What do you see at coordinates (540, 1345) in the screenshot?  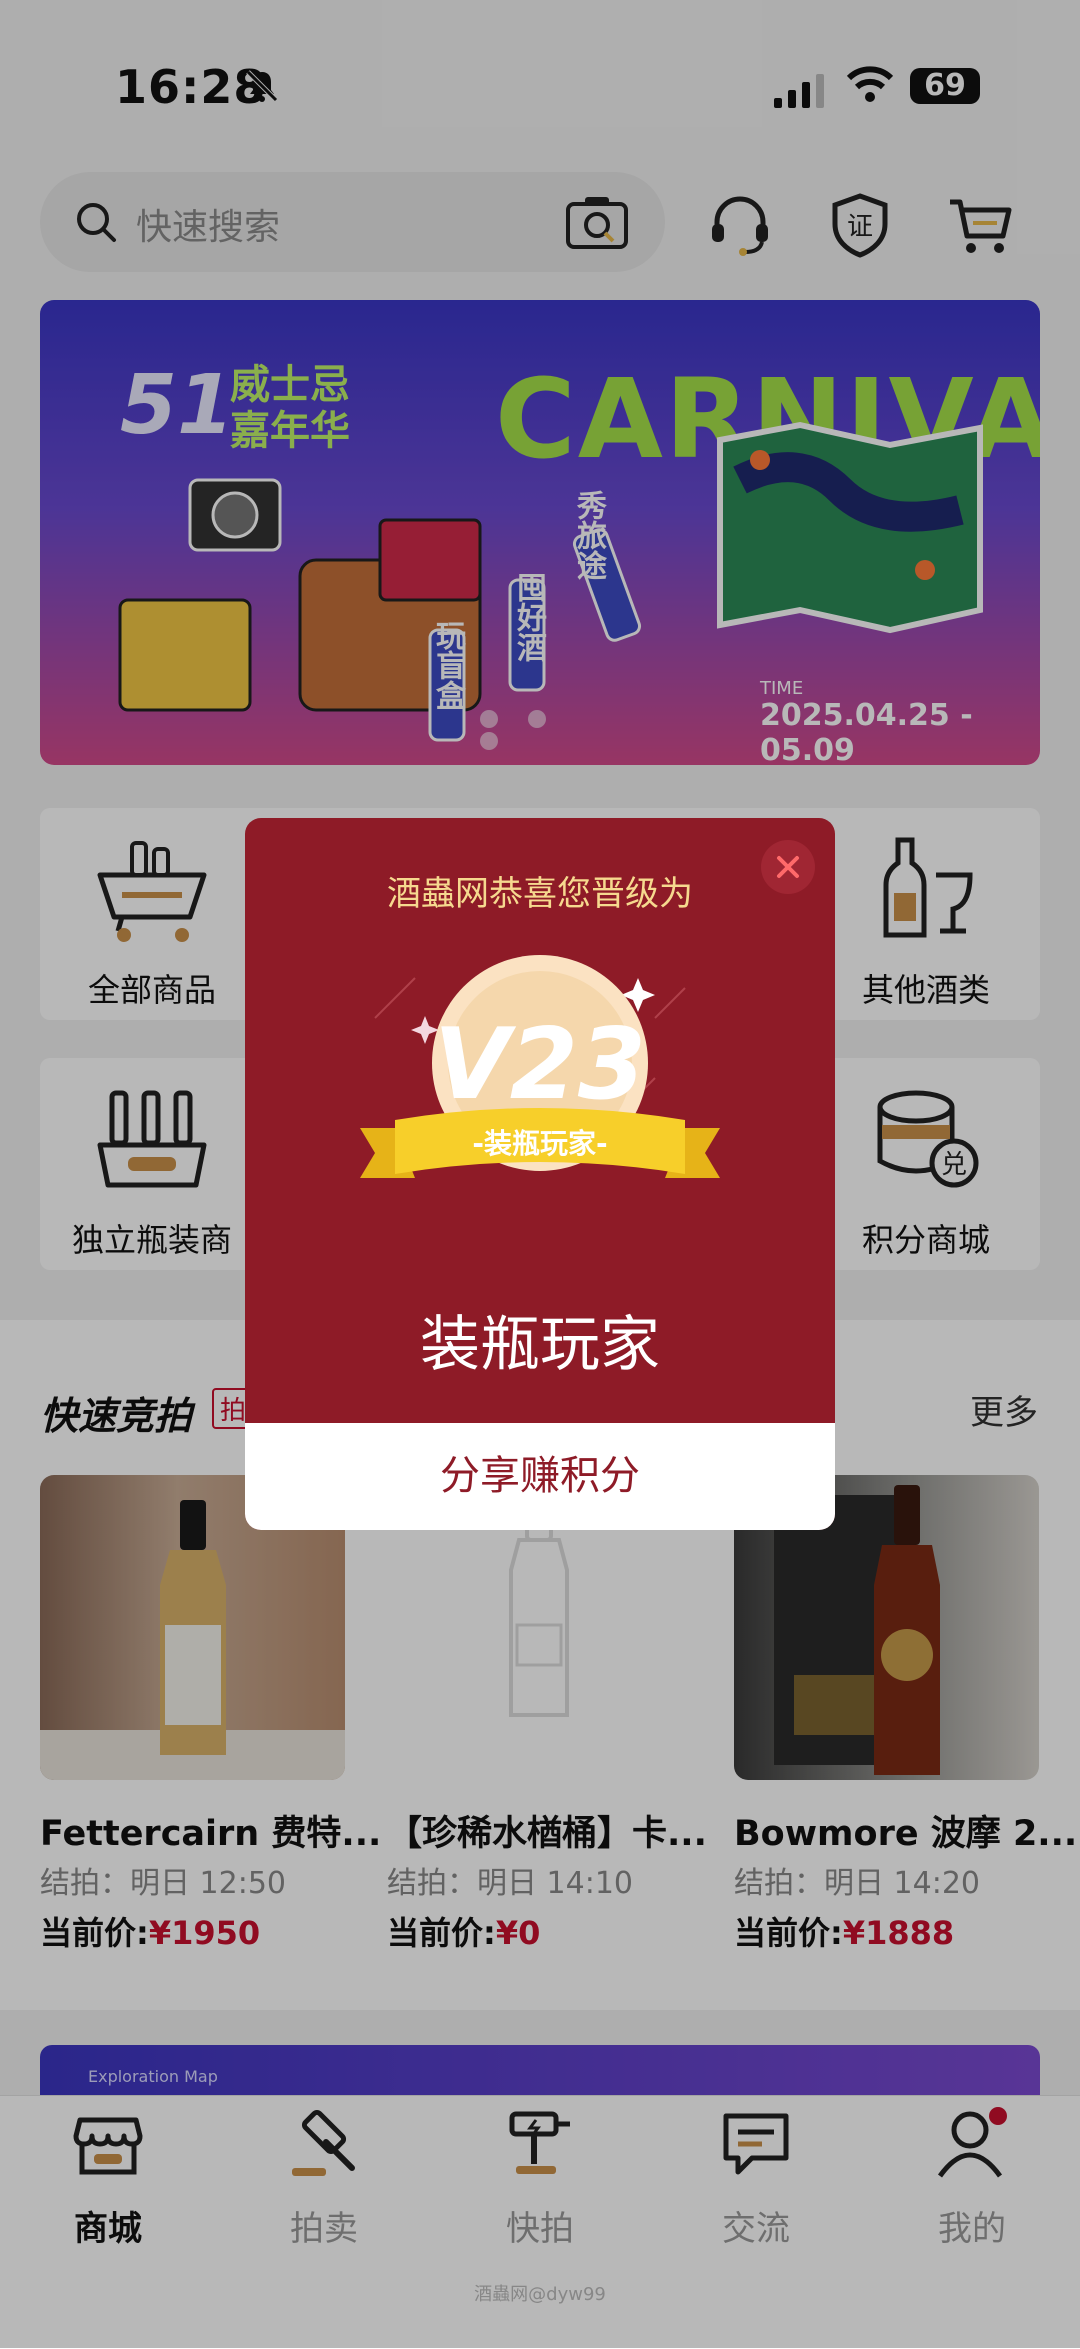 I see `modal-title: 装瓶玩家` at bounding box center [540, 1345].